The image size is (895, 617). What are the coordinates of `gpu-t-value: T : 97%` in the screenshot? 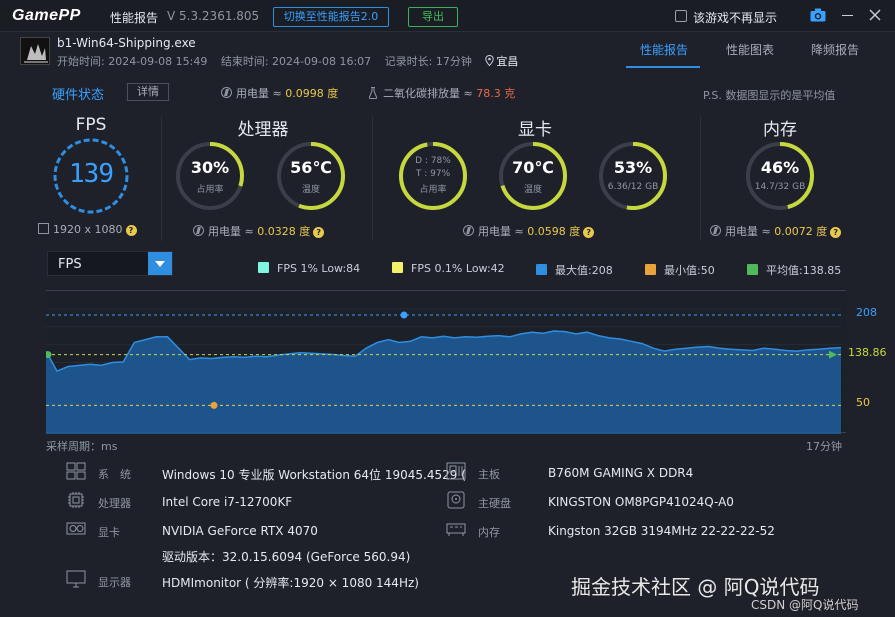 It's located at (433, 174).